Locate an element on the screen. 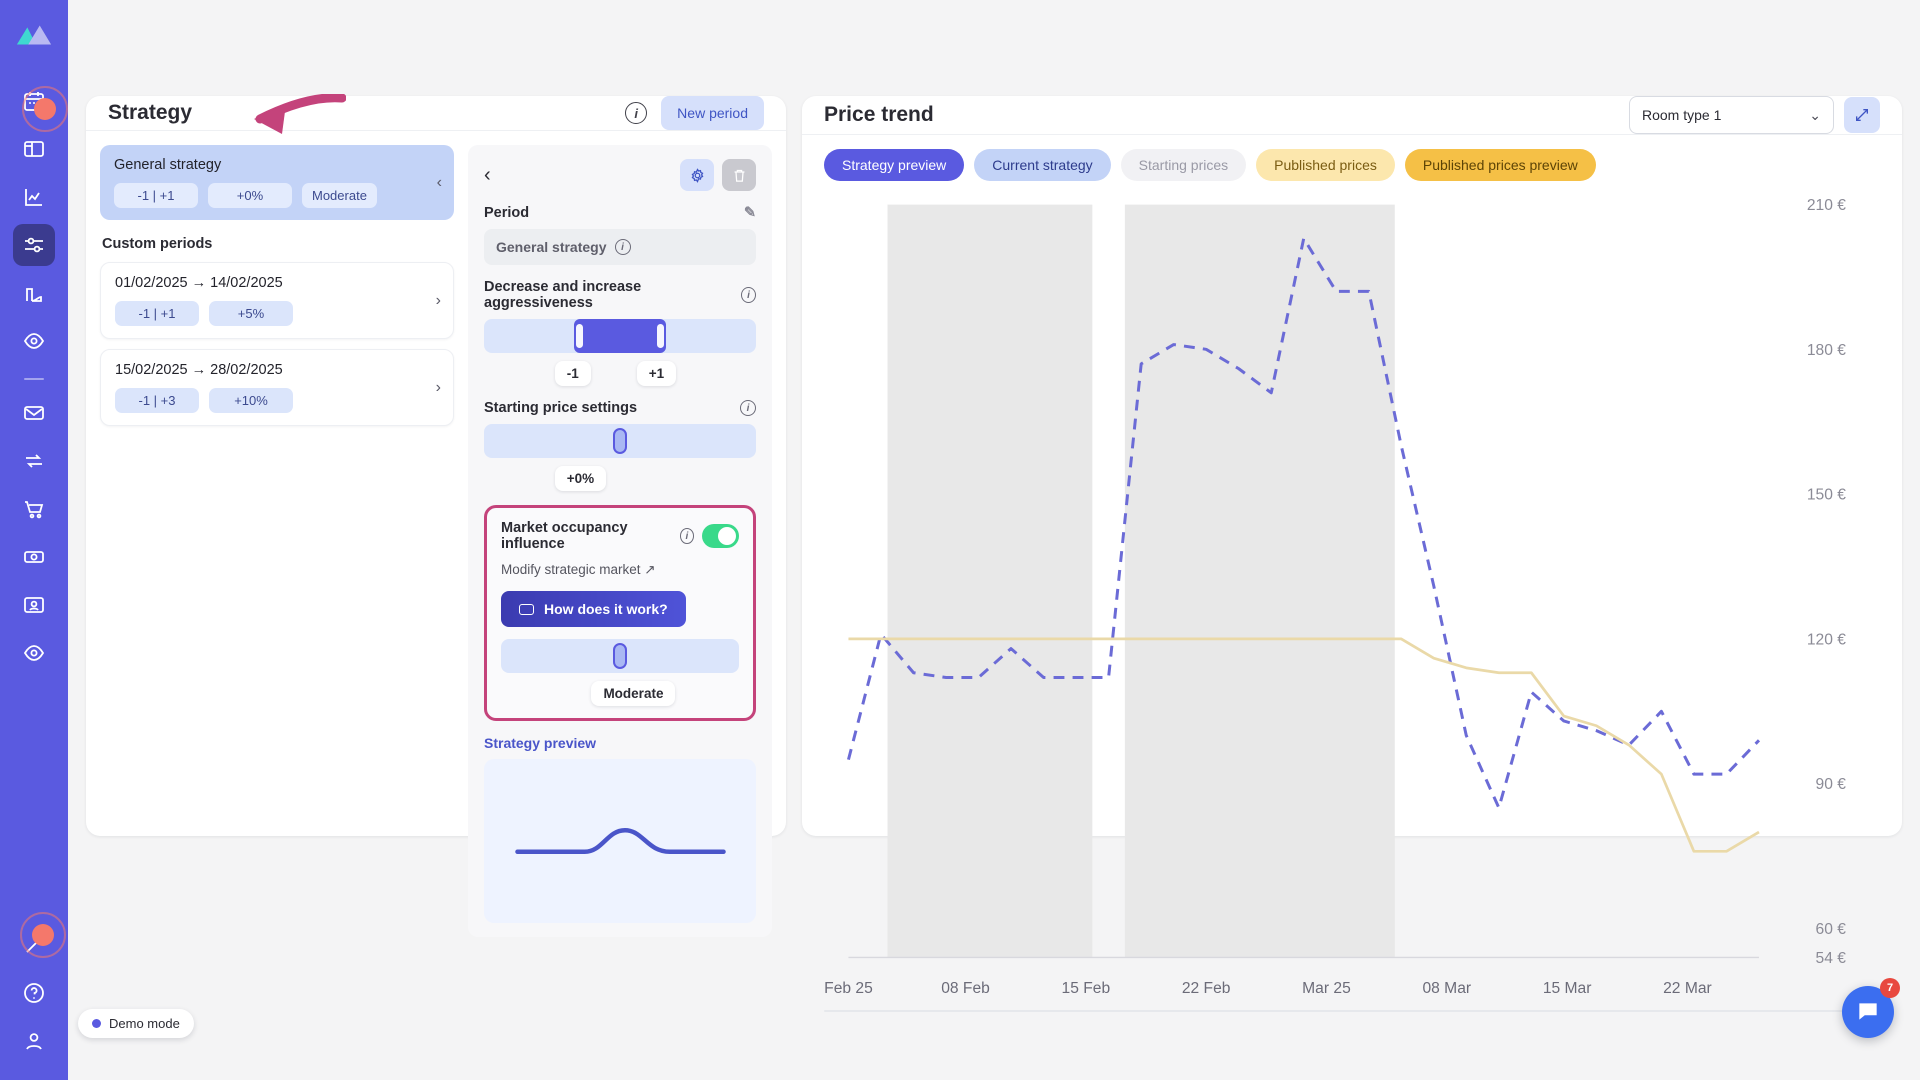 The height and width of the screenshot is (1080, 1920). sidebar-item-exchange is located at coordinates (34, 461).